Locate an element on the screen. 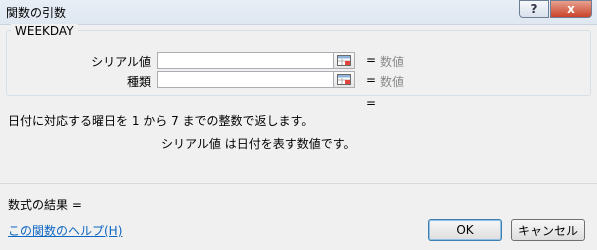  formula-result: 数式の結果 = is located at coordinates (45, 205).